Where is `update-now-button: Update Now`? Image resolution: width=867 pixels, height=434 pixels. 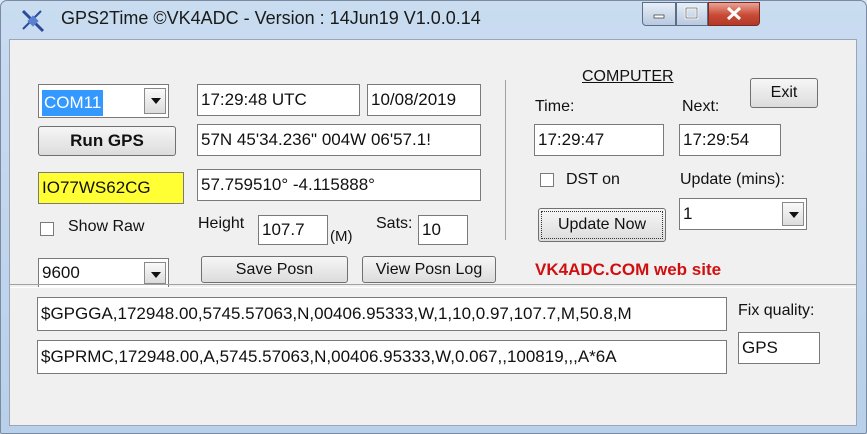
update-now-button: Update Now is located at coordinates (602, 225).